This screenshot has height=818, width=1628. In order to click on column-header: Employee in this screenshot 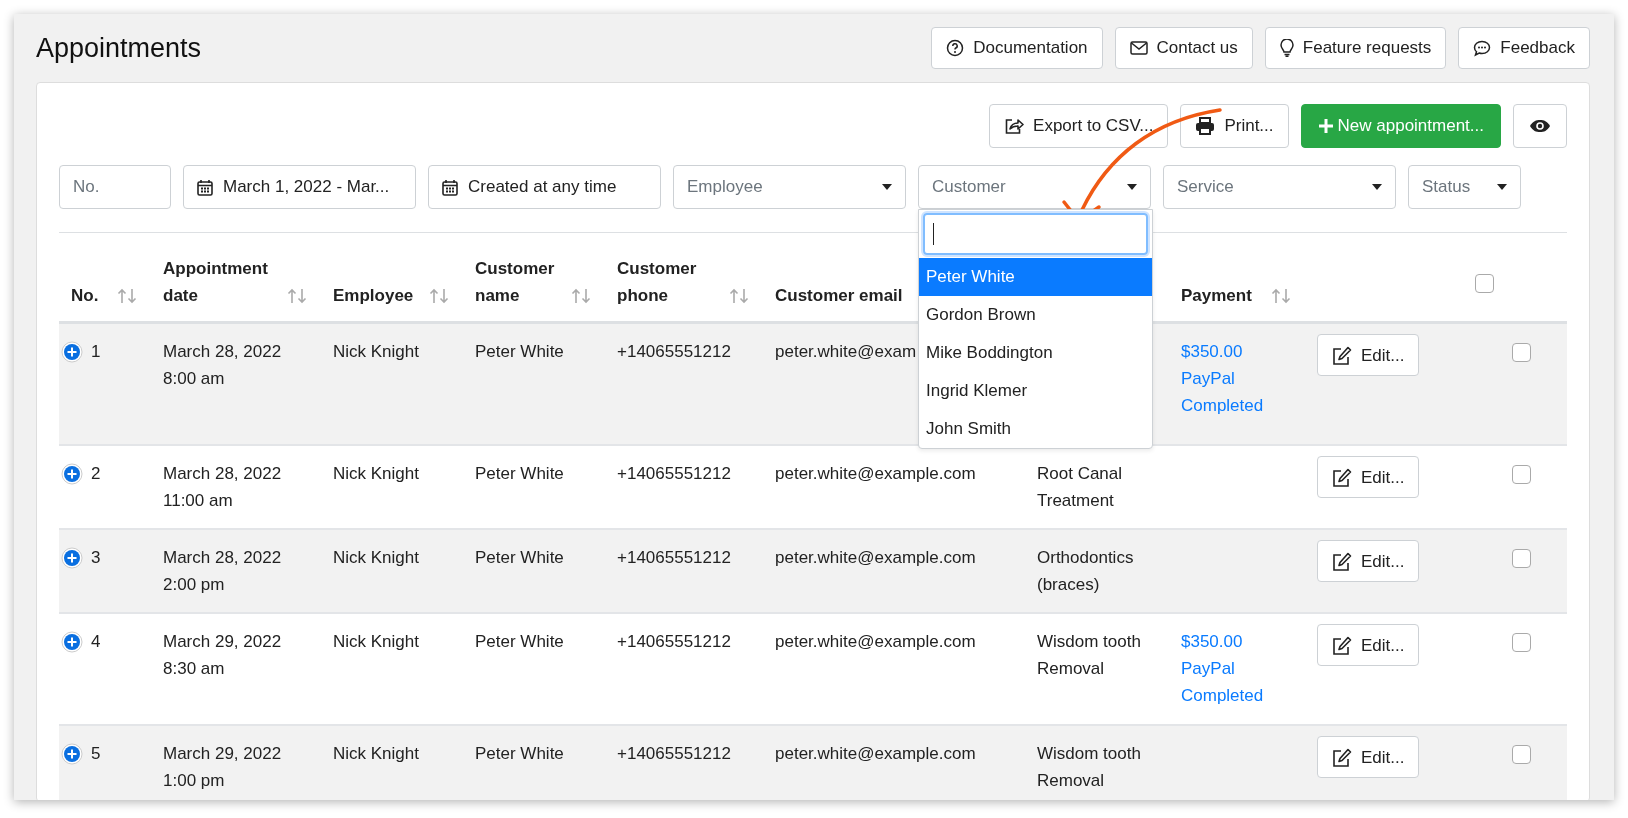, I will do `click(373, 296)`.